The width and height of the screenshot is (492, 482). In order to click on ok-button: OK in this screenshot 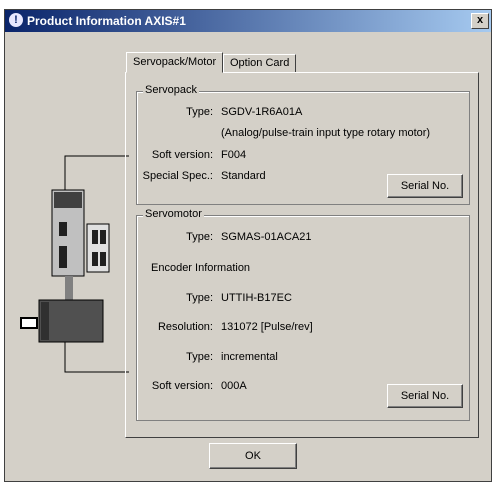, I will do `click(253, 456)`.